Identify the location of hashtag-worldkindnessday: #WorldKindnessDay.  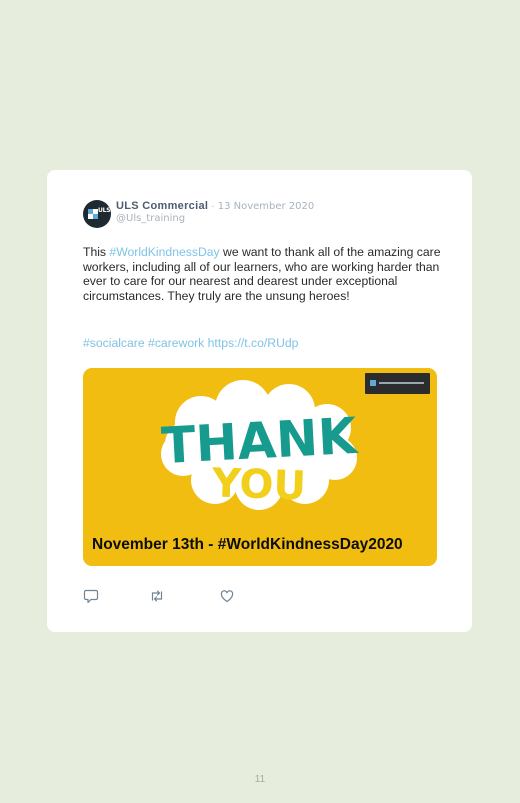
(164, 252).